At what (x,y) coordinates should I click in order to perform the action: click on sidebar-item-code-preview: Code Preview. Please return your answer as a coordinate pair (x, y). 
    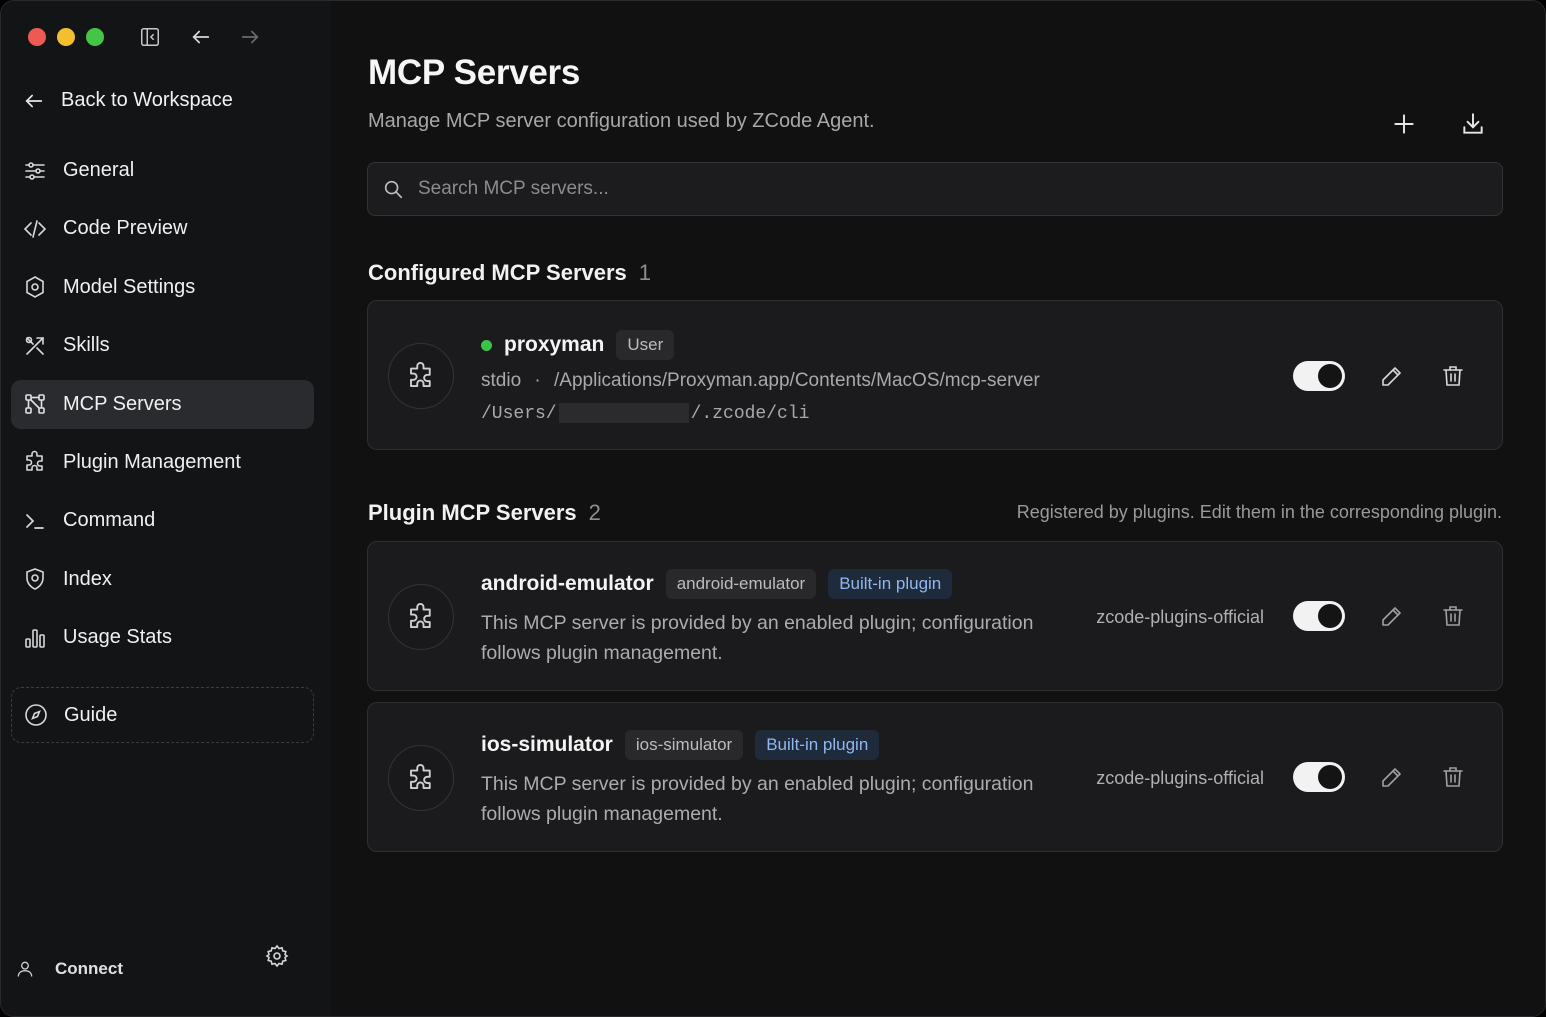
    Looking at the image, I should click on (162, 228).